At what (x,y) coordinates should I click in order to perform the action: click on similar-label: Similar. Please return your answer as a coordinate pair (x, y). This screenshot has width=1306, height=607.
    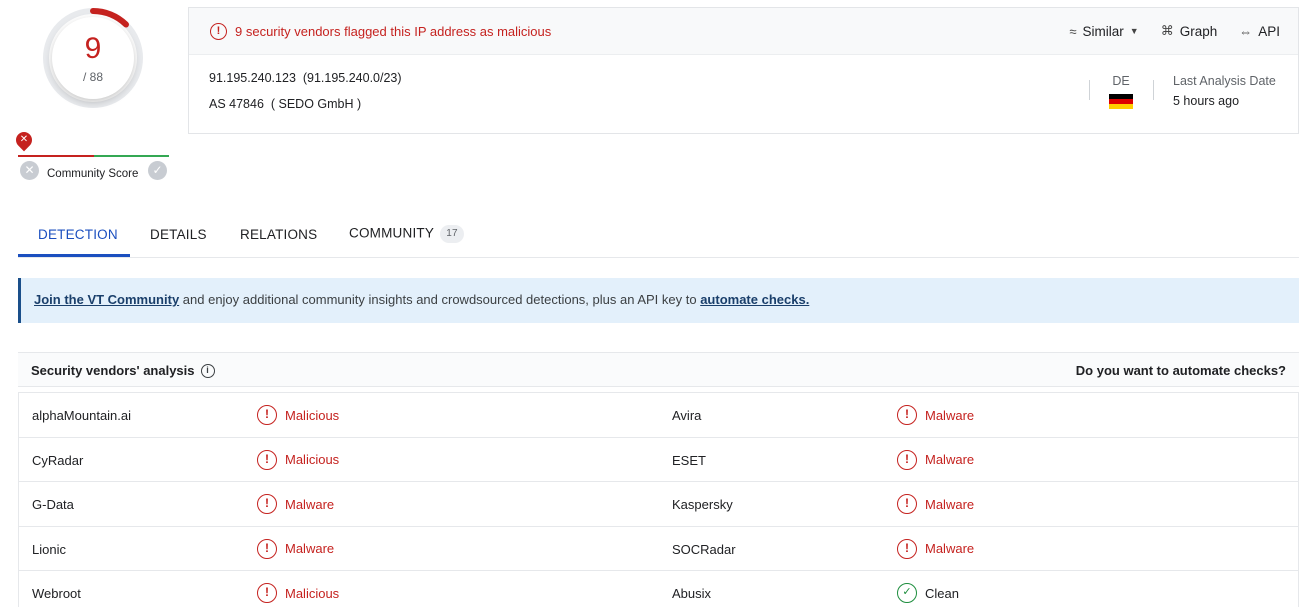
    Looking at the image, I should click on (1103, 31).